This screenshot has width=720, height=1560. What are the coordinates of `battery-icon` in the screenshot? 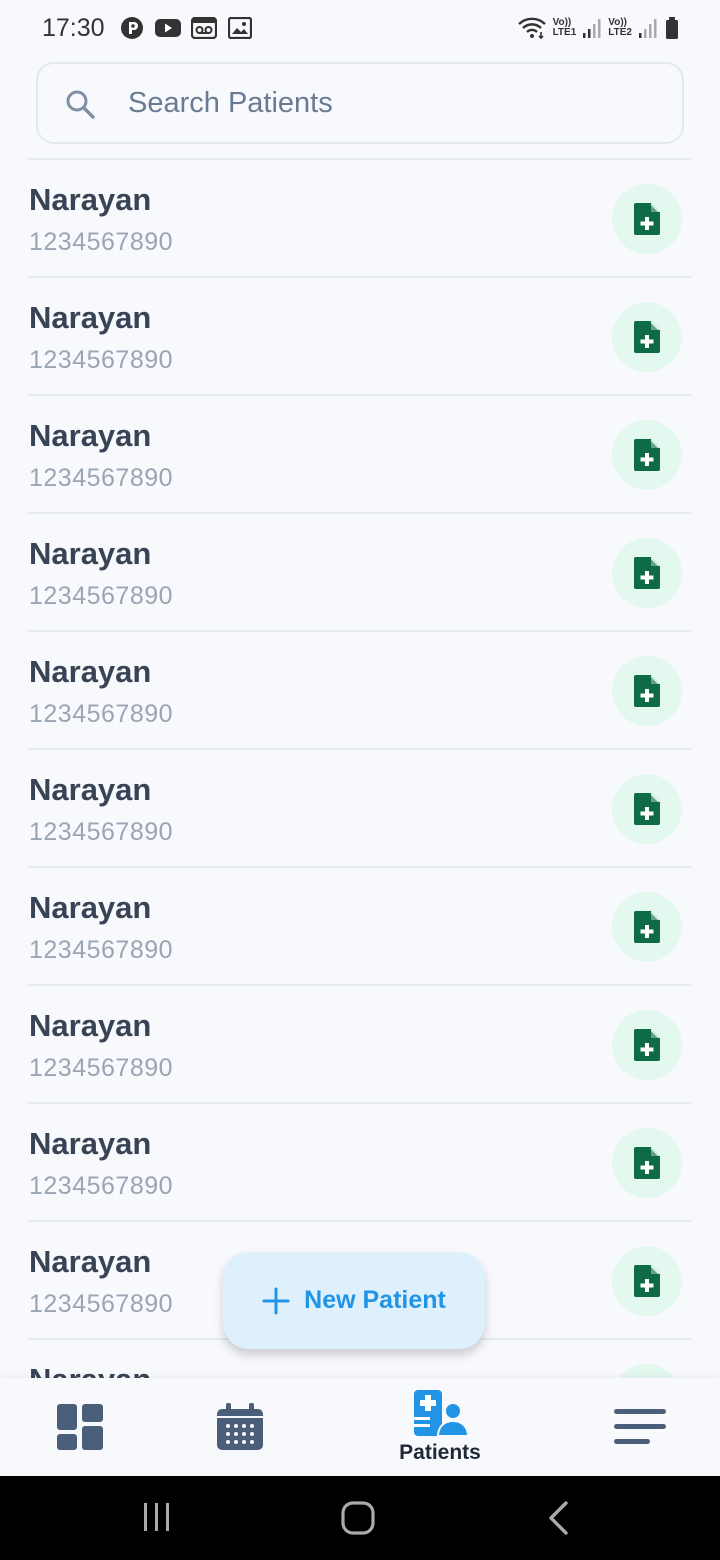 It's located at (672, 28).